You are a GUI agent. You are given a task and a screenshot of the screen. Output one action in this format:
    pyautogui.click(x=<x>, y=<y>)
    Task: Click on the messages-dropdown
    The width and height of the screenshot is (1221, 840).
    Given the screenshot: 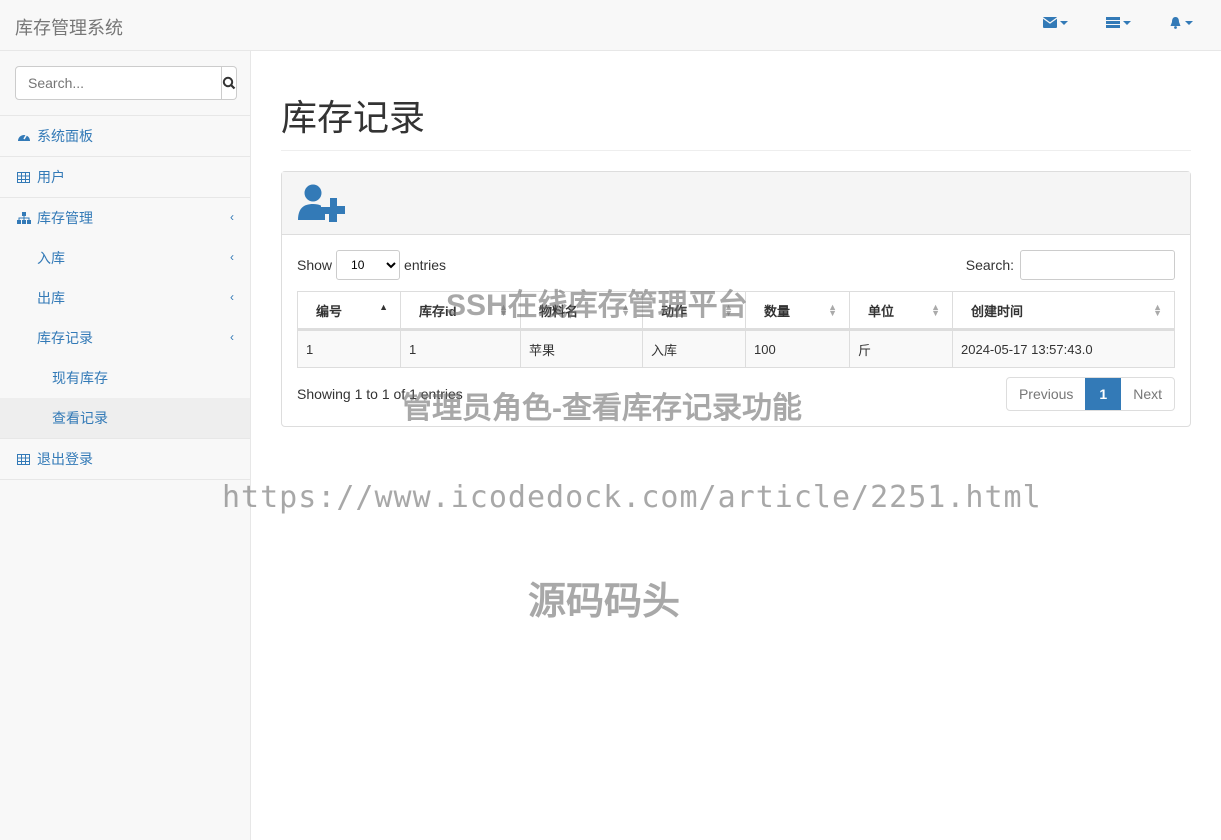 What is the action you would take?
    pyautogui.click(x=1055, y=22)
    